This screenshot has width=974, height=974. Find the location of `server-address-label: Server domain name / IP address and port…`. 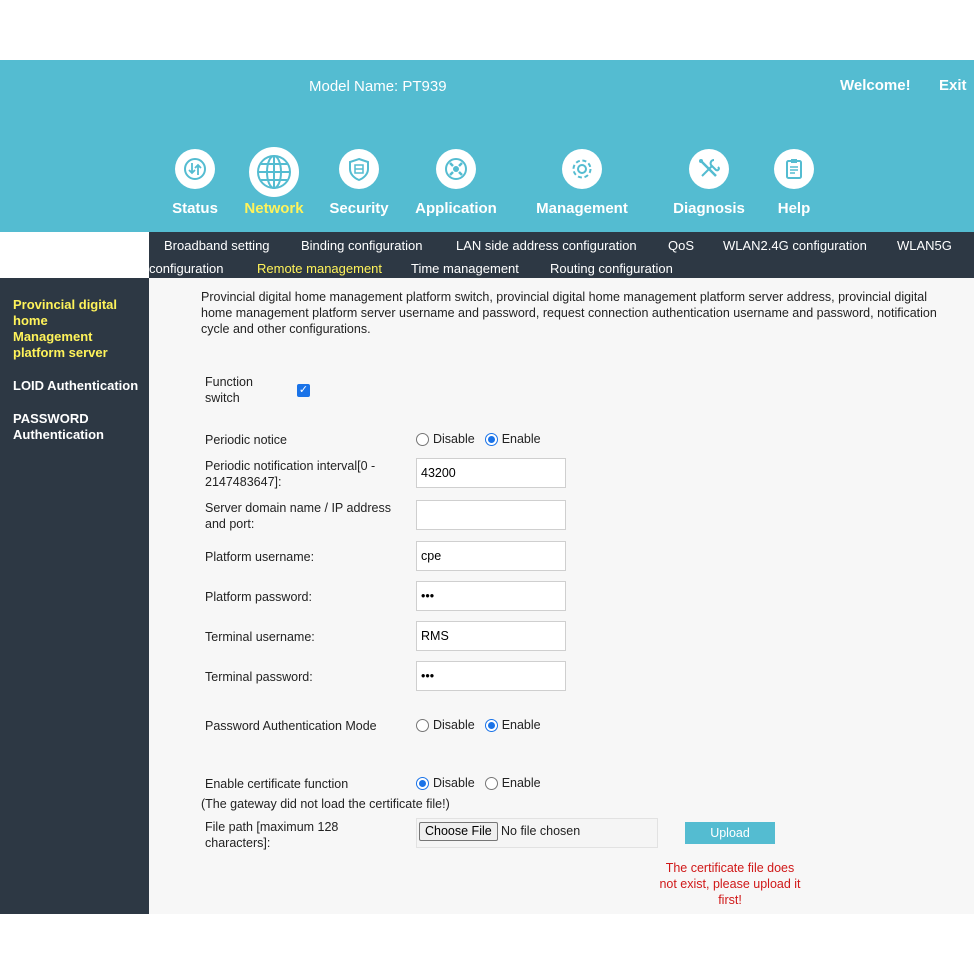

server-address-label: Server domain name / IP address and port… is located at coordinates (298, 516).